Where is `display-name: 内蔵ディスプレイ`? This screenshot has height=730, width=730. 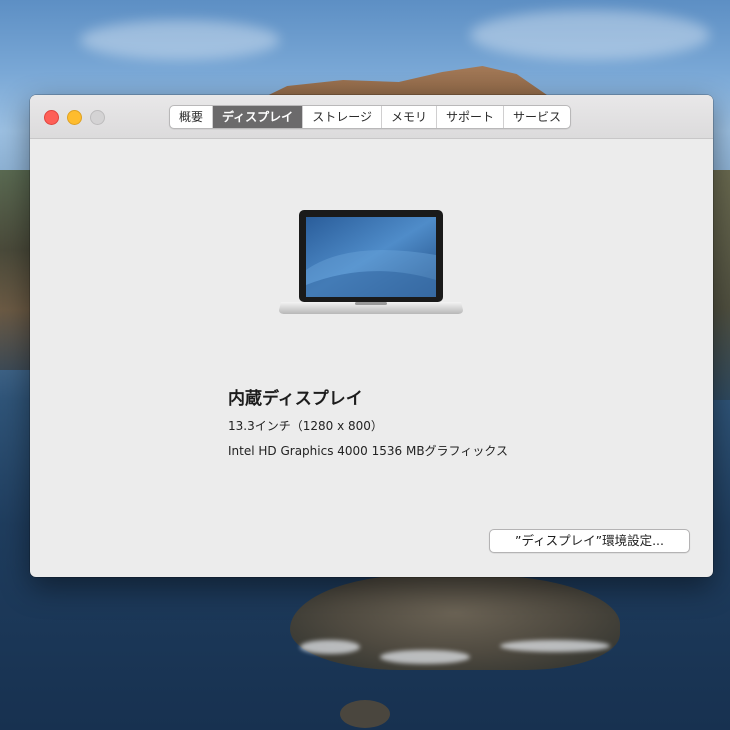
display-name: 内蔵ディスプレイ is located at coordinates (295, 399).